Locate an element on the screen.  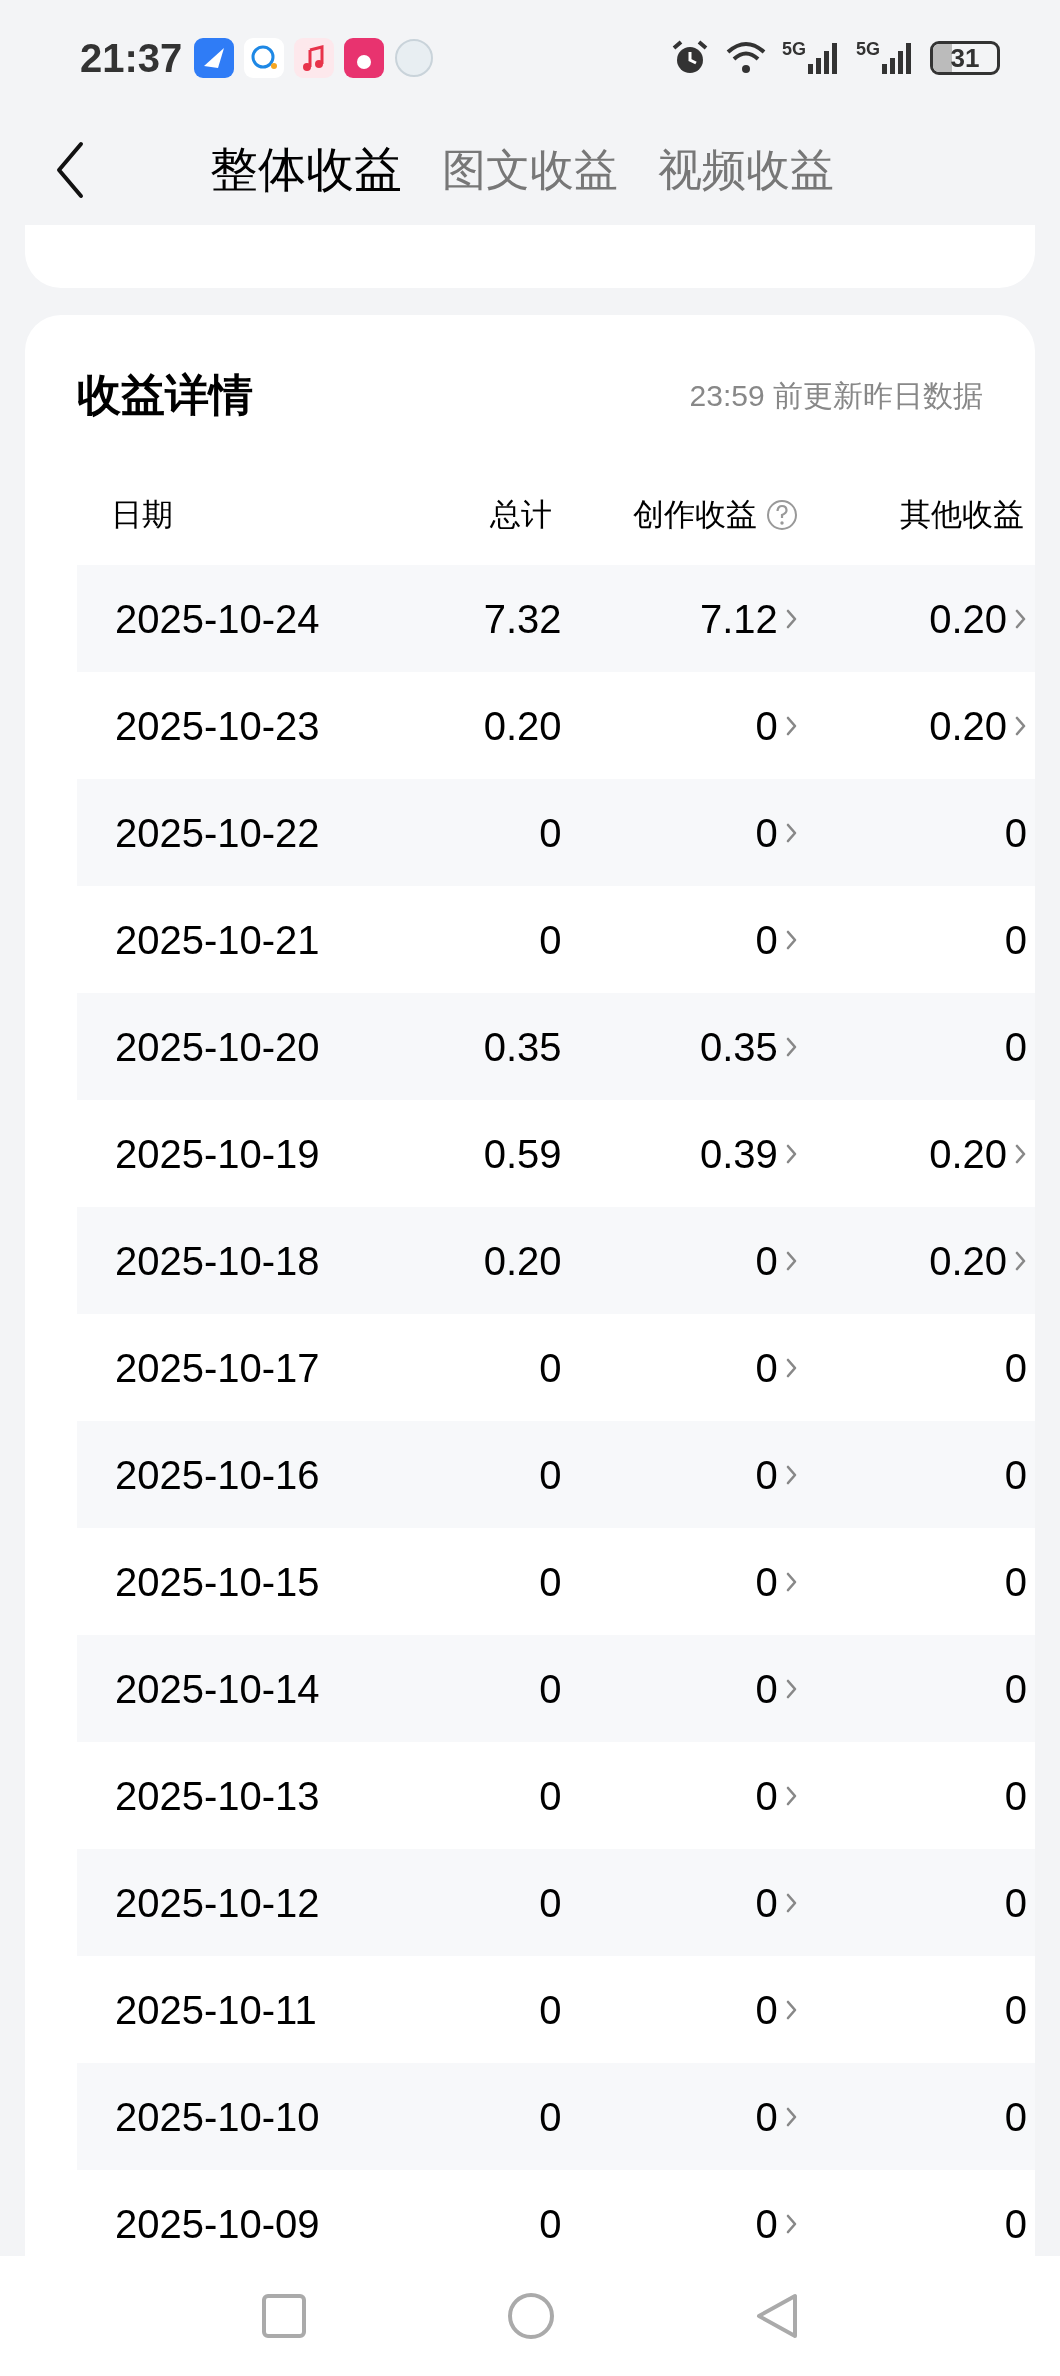
column-header: 创作收益 is located at coordinates (695, 514).